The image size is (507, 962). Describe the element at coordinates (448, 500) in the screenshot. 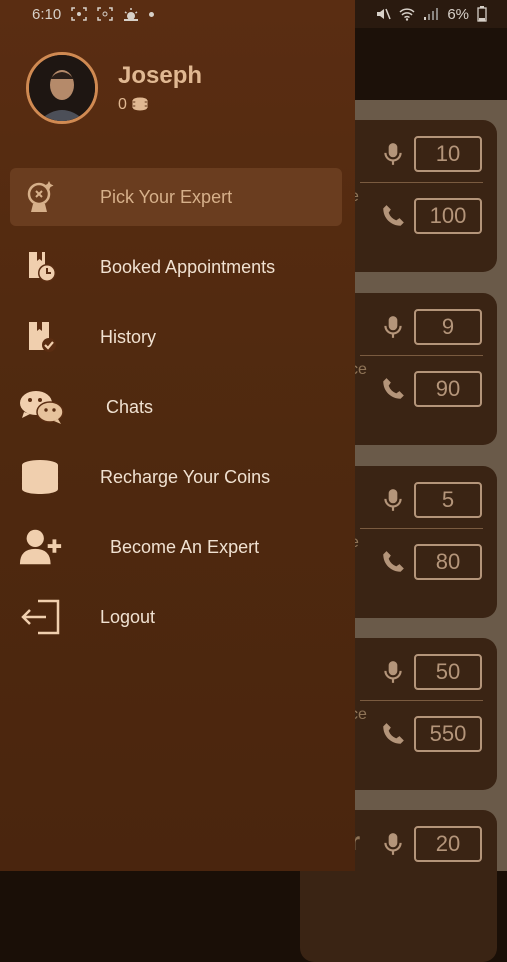

I see `voice-price-box: 5` at that location.